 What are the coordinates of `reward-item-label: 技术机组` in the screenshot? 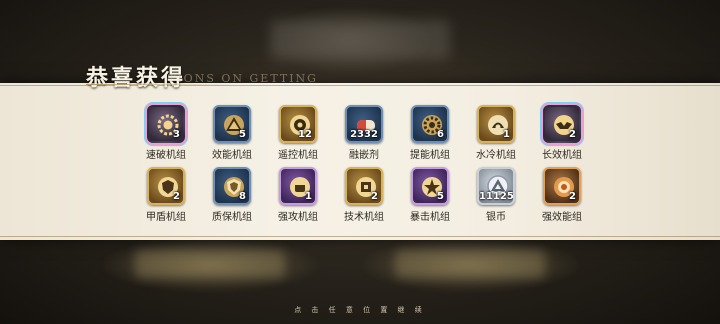 It's located at (364, 217).